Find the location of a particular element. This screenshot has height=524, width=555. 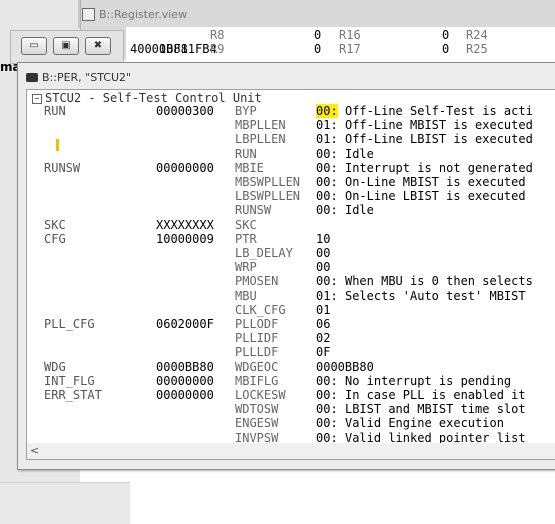

minimized-window-controls: ▭ ▣ ✖ is located at coordinates (67, 47).